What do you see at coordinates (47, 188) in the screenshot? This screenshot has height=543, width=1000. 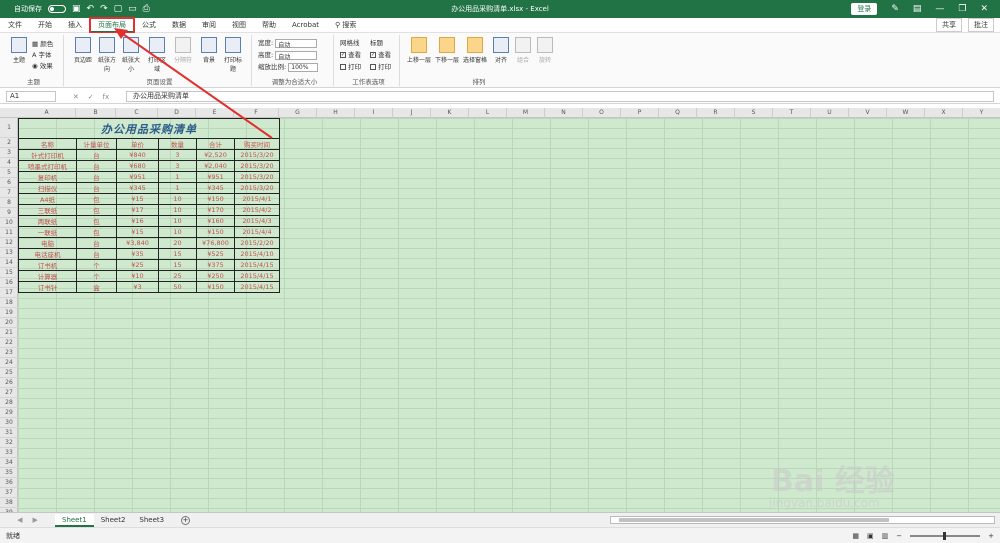 I see `table-cell: 扫描仪` at bounding box center [47, 188].